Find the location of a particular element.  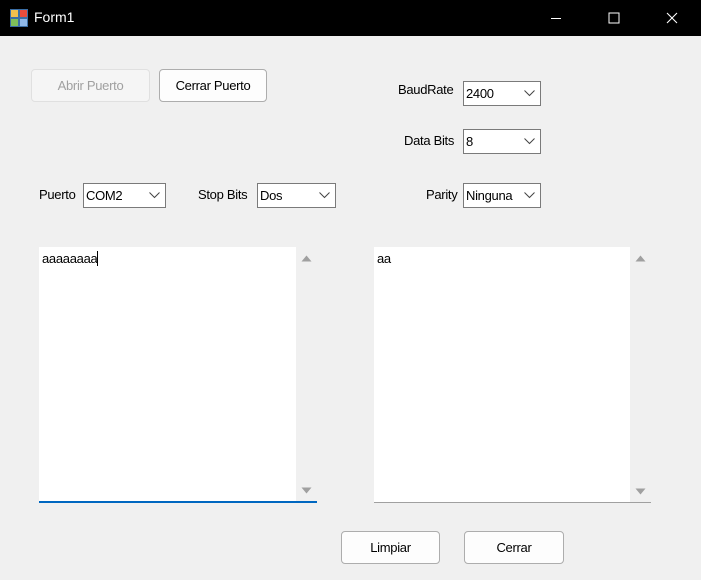

baudrate-combo: 2400 is located at coordinates (502, 93).